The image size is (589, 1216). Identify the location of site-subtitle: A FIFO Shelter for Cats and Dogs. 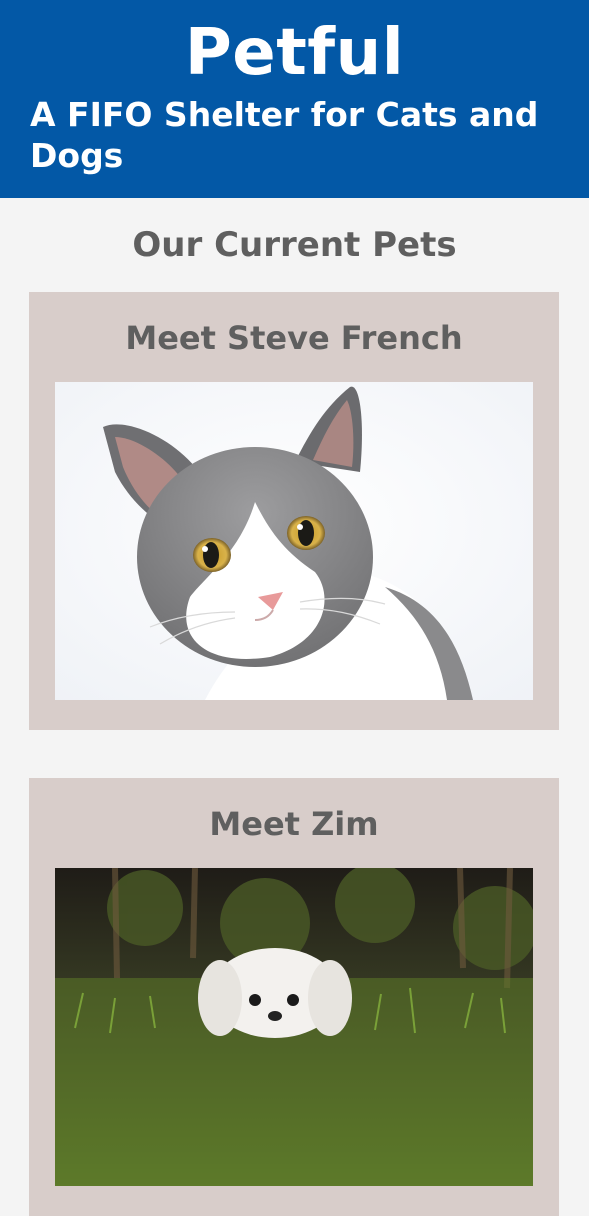
(284, 135).